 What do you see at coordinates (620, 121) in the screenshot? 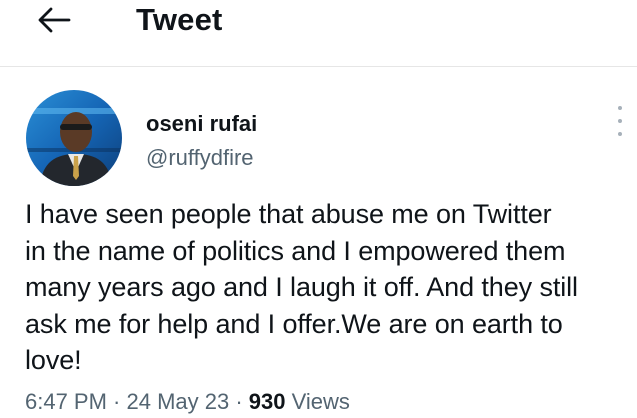
I see `more-options-button` at bounding box center [620, 121].